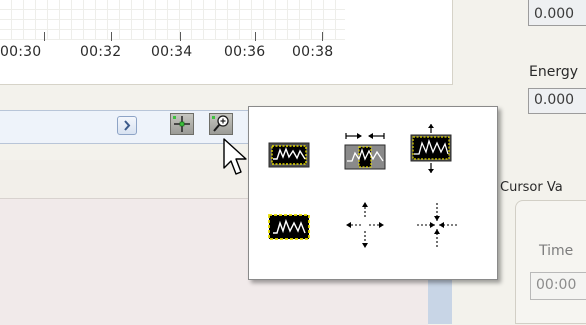  I want to click on cursor-move-tool-button, so click(182, 124).